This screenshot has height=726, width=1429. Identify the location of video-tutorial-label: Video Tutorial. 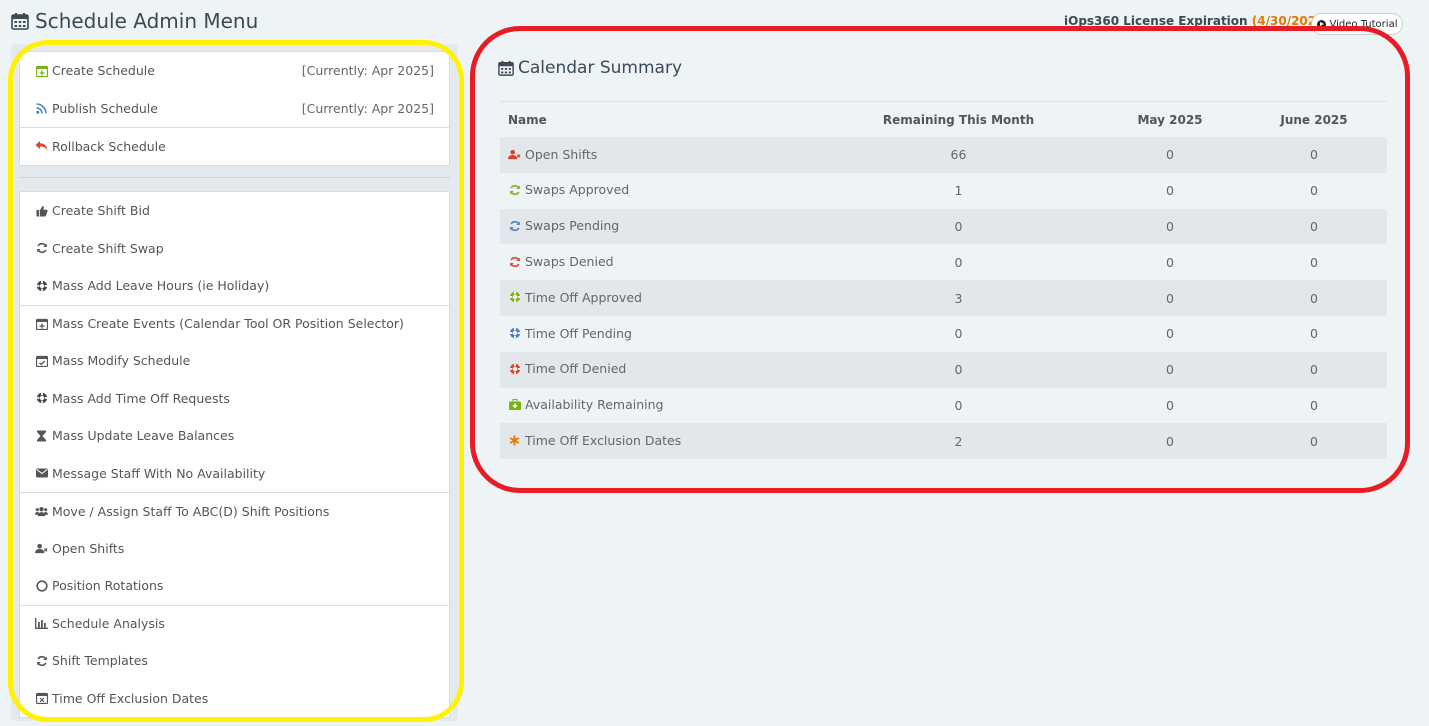
(1363, 24).